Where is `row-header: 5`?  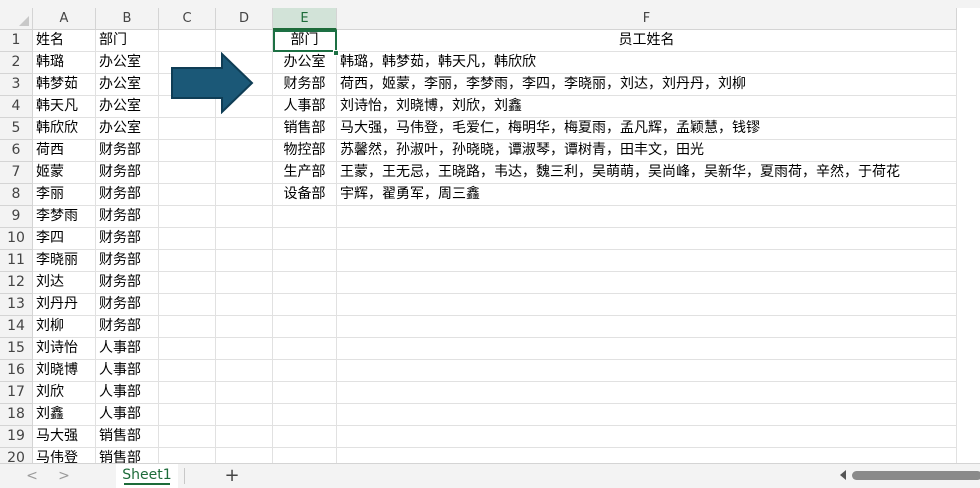
row-header: 5 is located at coordinates (16, 129).